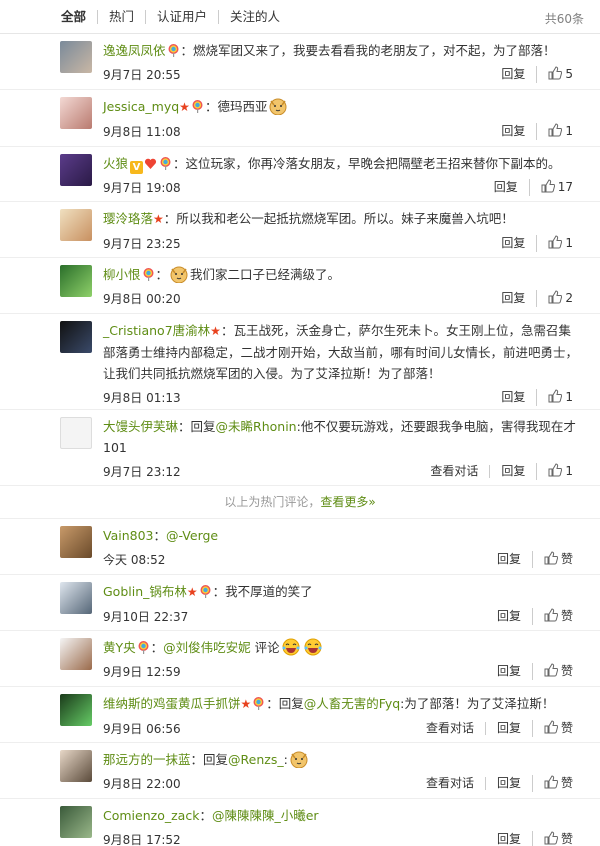  I want to click on view-more-link: 查看更多», so click(347, 502).